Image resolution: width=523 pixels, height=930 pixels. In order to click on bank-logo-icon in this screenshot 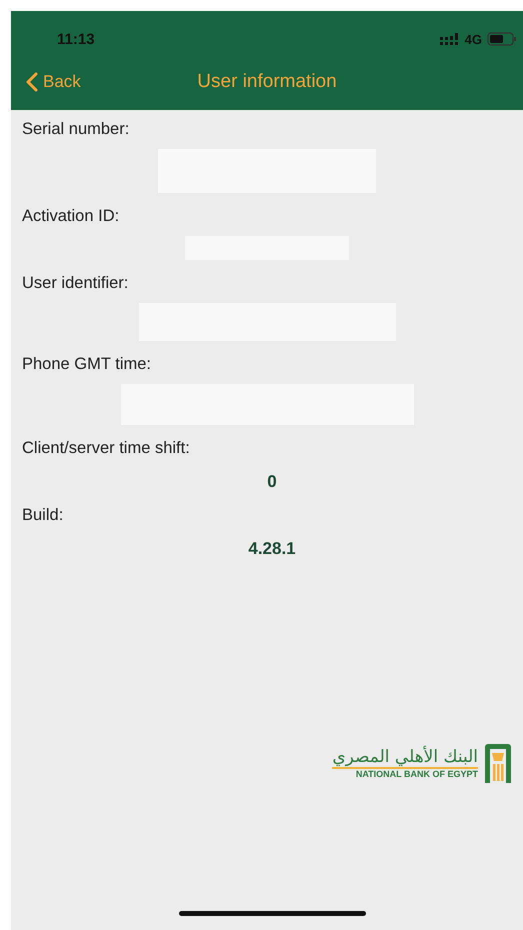, I will do `click(498, 763)`.